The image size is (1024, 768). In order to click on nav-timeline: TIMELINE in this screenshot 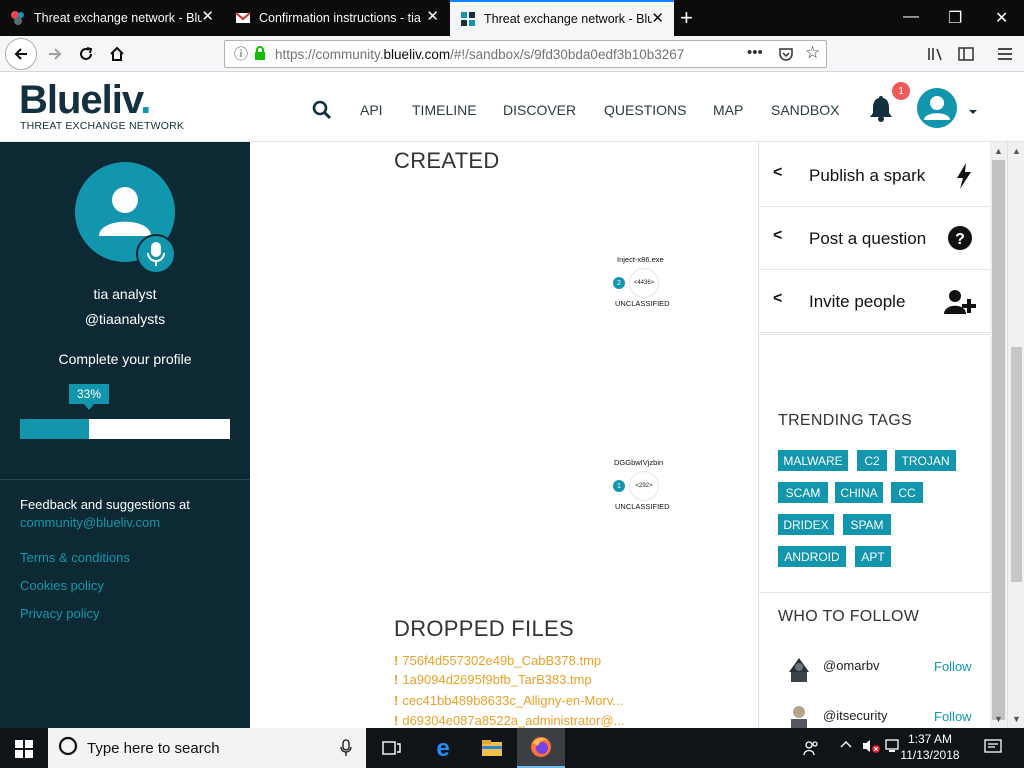, I will do `click(444, 110)`.